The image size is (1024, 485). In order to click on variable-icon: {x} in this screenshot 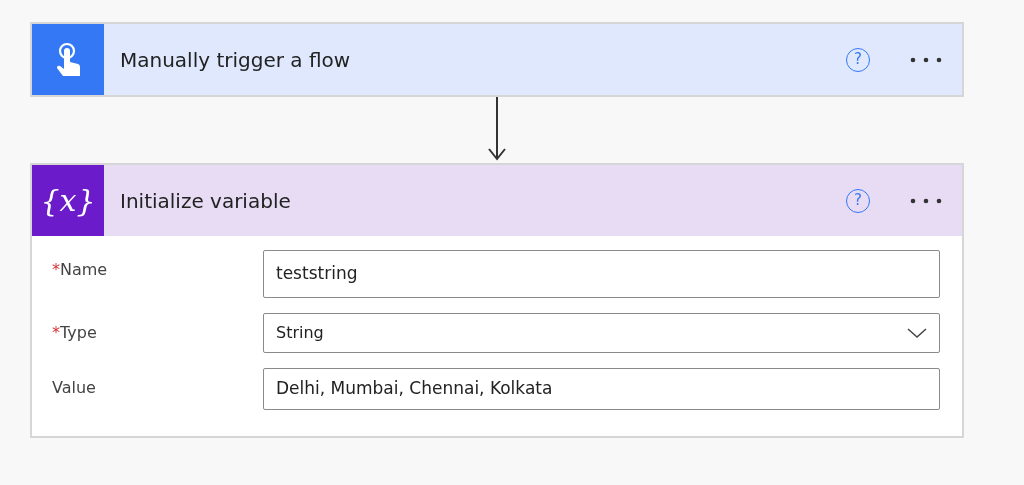, I will do `click(68, 200)`.